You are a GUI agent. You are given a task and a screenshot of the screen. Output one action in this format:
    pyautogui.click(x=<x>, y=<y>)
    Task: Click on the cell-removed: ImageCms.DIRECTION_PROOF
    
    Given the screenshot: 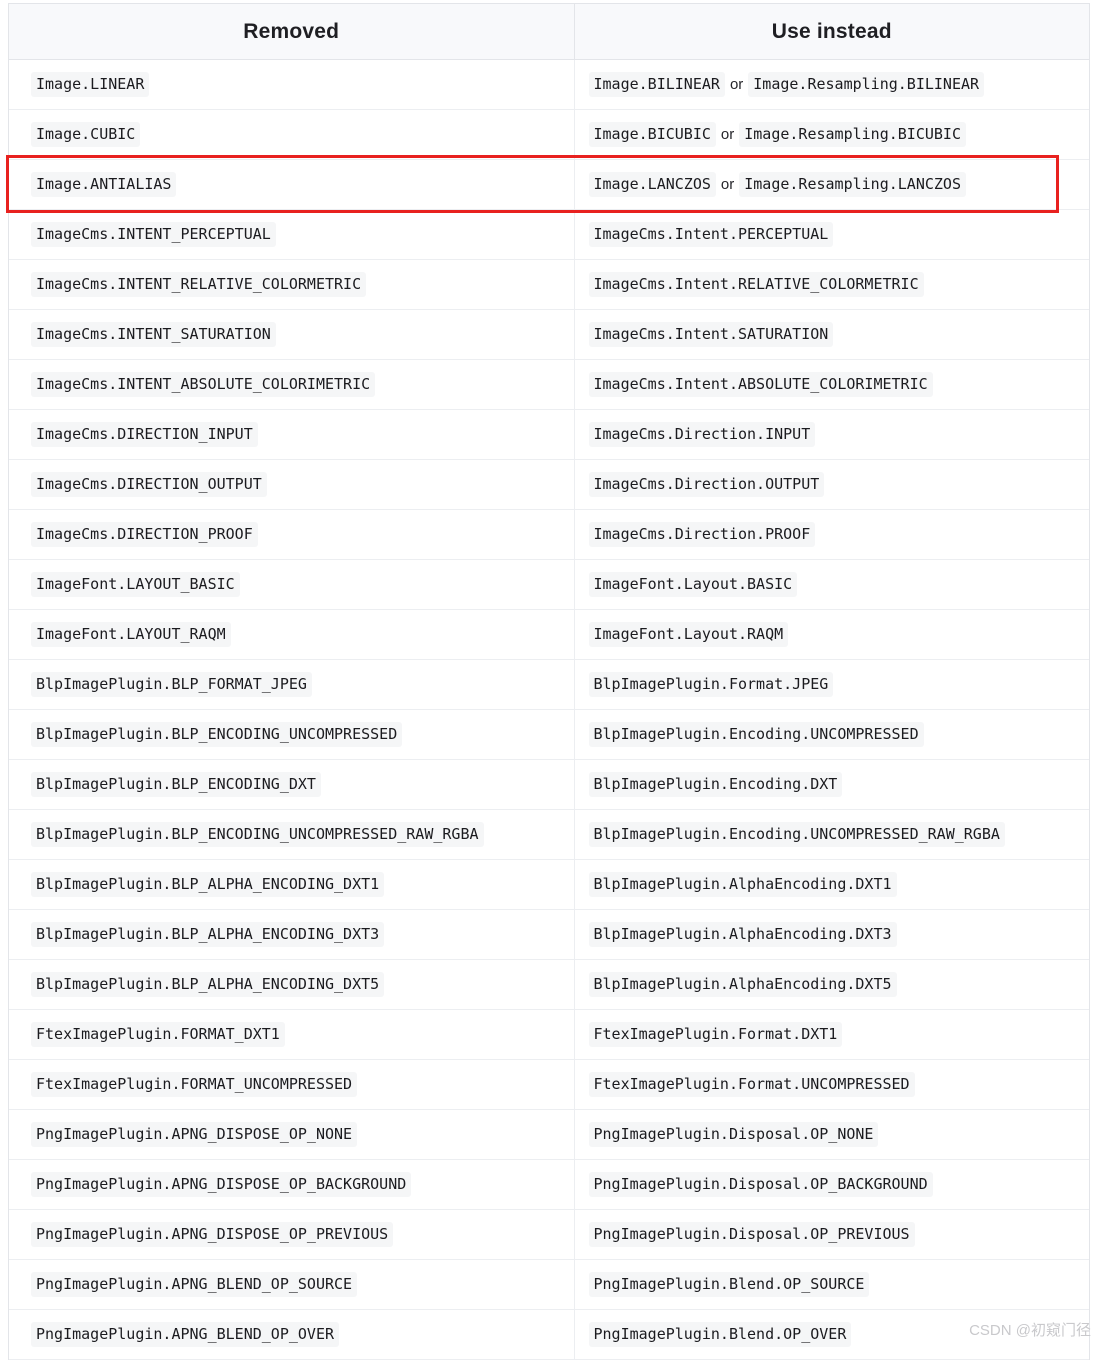 What is the action you would take?
    pyautogui.click(x=292, y=534)
    